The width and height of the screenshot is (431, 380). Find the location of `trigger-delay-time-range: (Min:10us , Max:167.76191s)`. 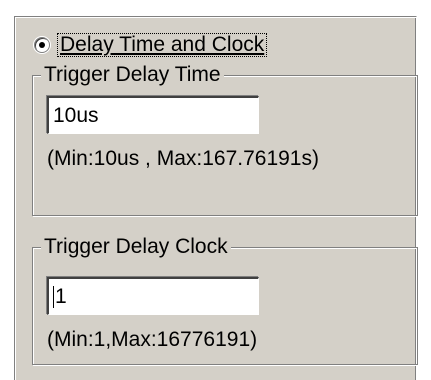

trigger-delay-time-range: (Min:10us , Max:167.76191s) is located at coordinates (183, 158).